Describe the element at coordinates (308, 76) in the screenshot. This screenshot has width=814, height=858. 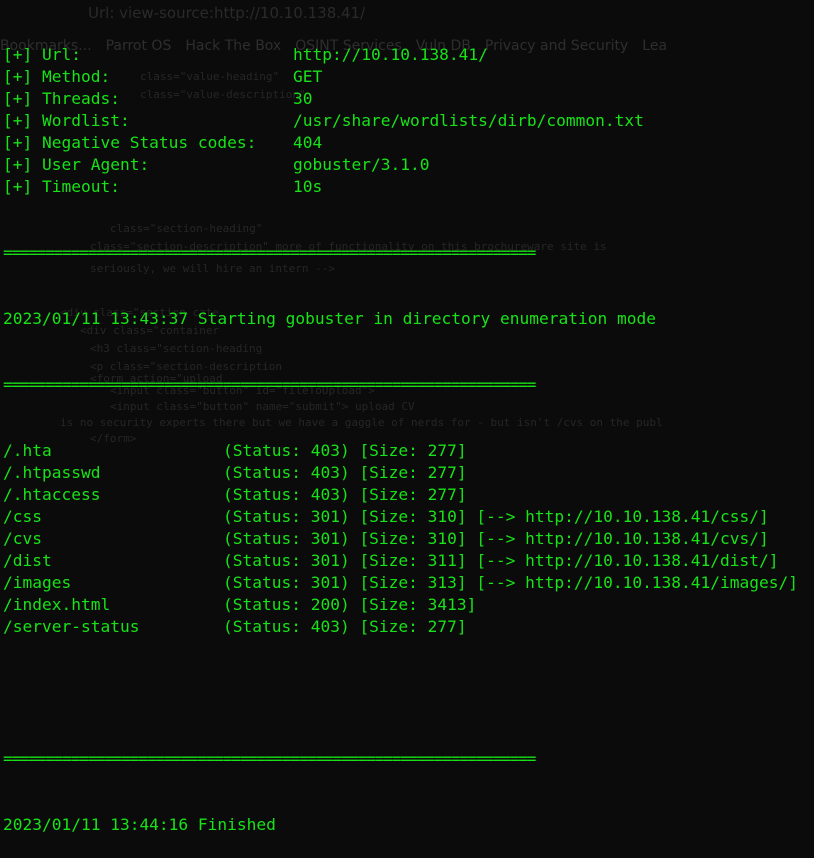
I see `config-value: GET` at that location.